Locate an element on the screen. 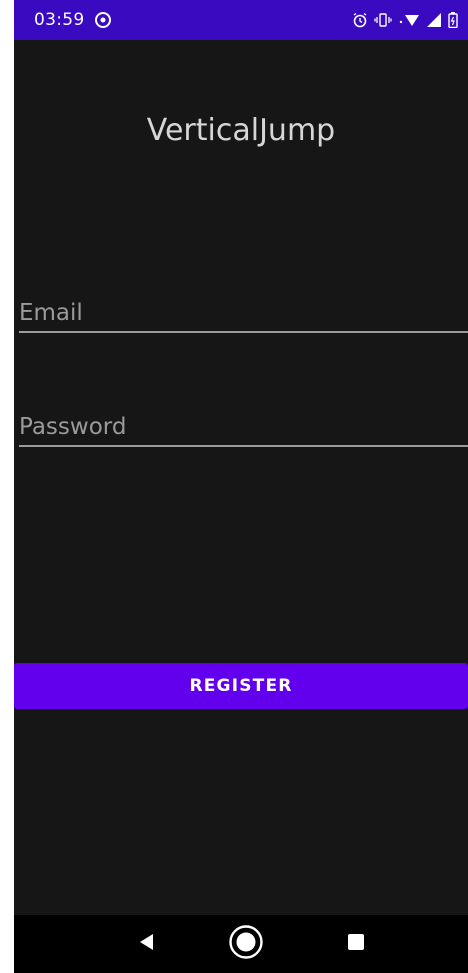 The height and width of the screenshot is (973, 468). recents-button is located at coordinates (356, 944).